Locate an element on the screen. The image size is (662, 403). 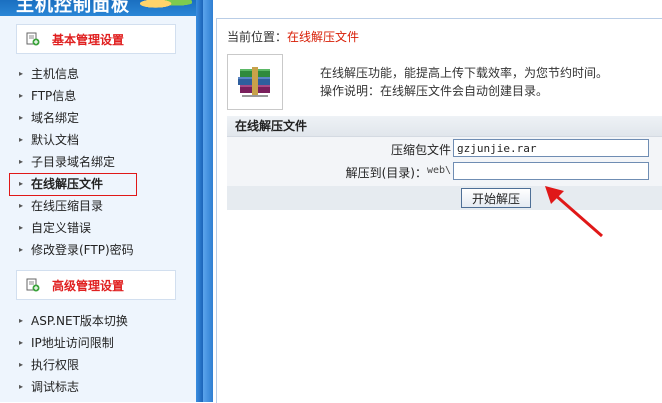
description-line: 操作说明：在线解压文件会自动创建目录。 is located at coordinates (434, 91).